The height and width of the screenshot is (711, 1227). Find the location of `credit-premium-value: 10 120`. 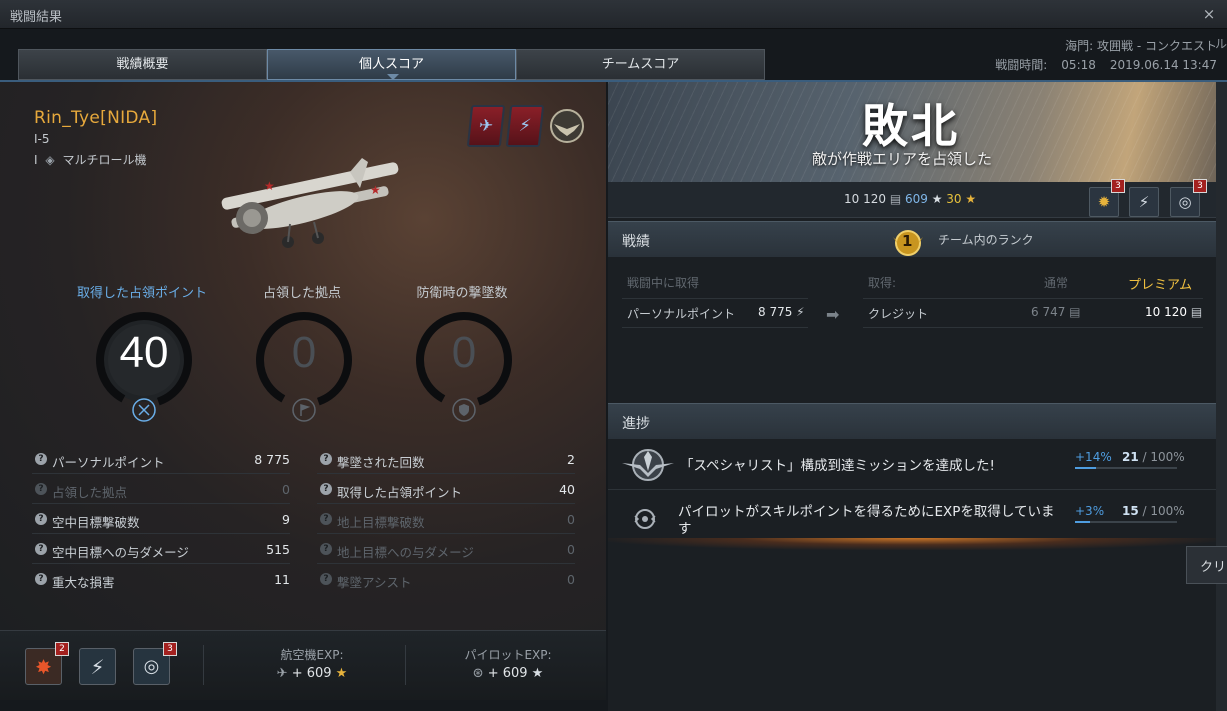

credit-premium-value: 10 120 is located at coordinates (1166, 312).